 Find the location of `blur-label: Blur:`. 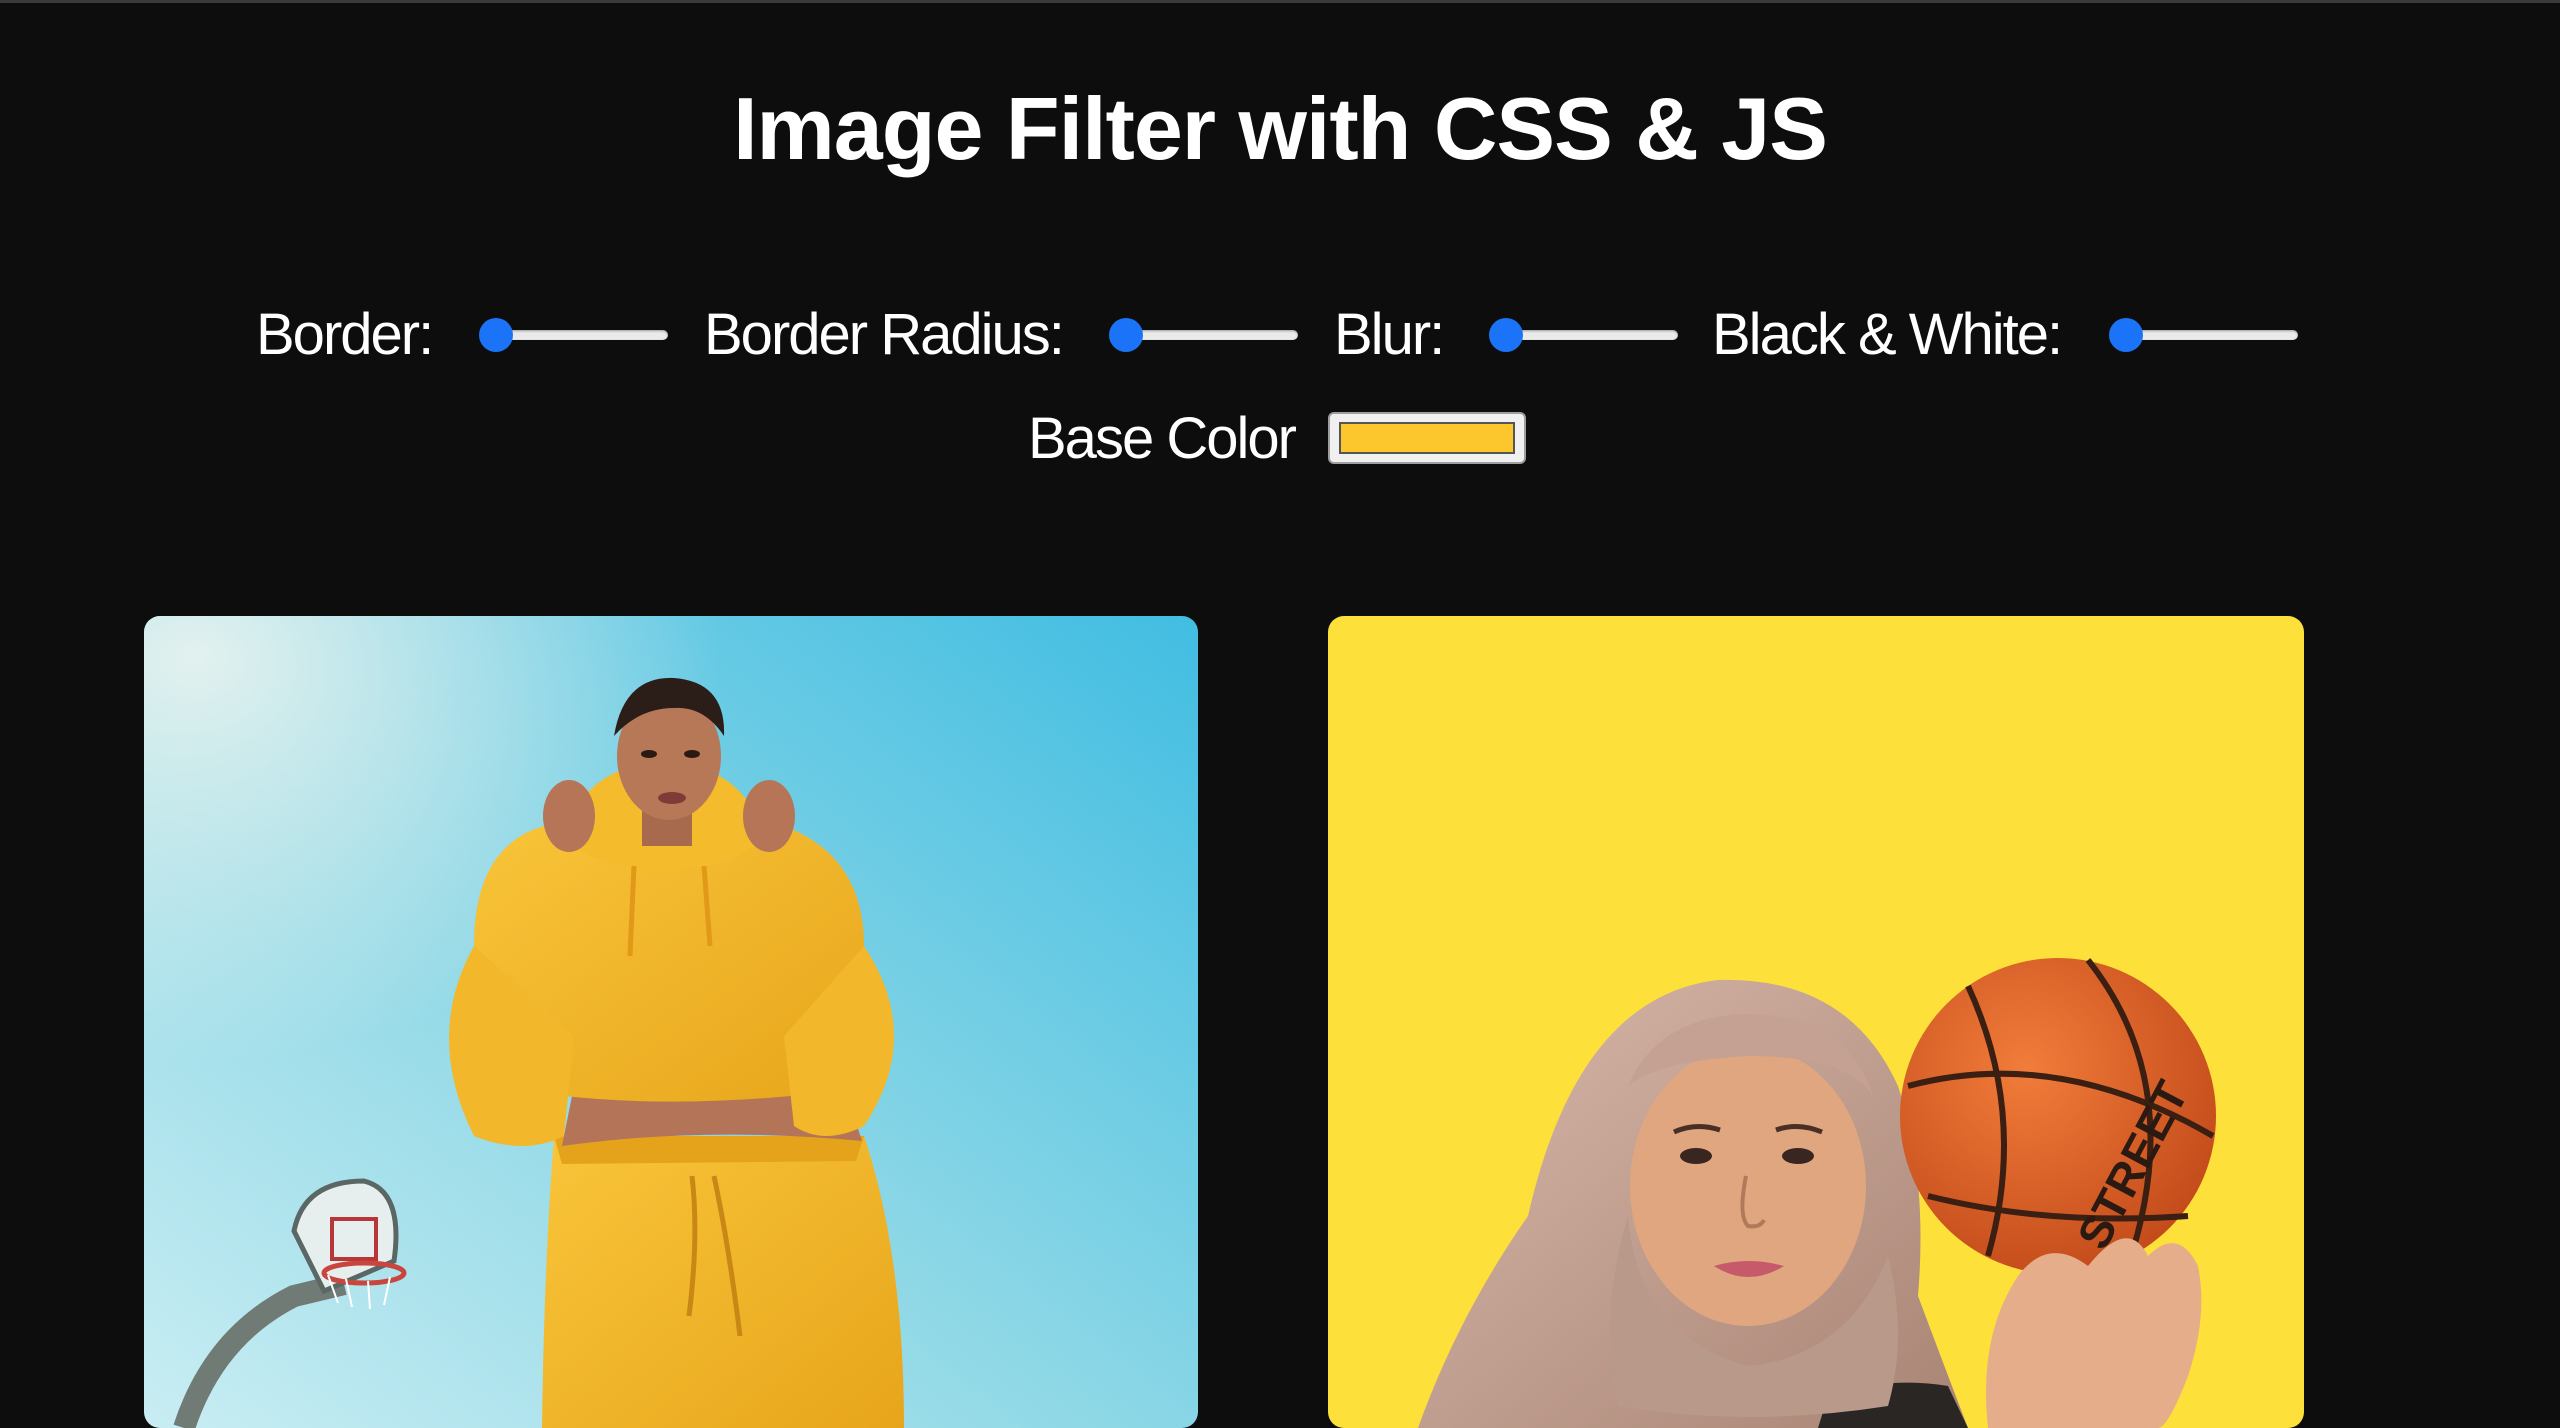

blur-label: Blur: is located at coordinates (1389, 334).